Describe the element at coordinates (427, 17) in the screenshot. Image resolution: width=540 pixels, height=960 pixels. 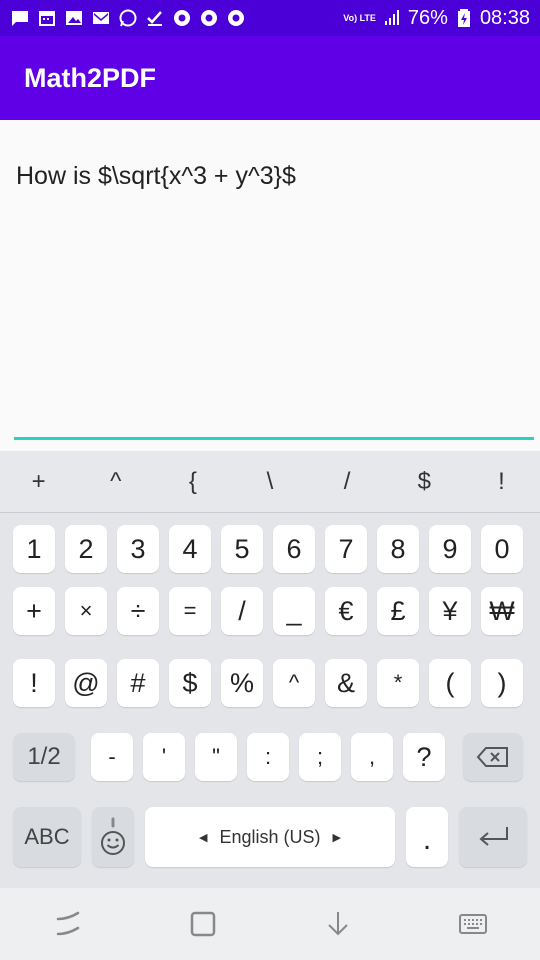
I see `battery-percent: 76%` at that location.